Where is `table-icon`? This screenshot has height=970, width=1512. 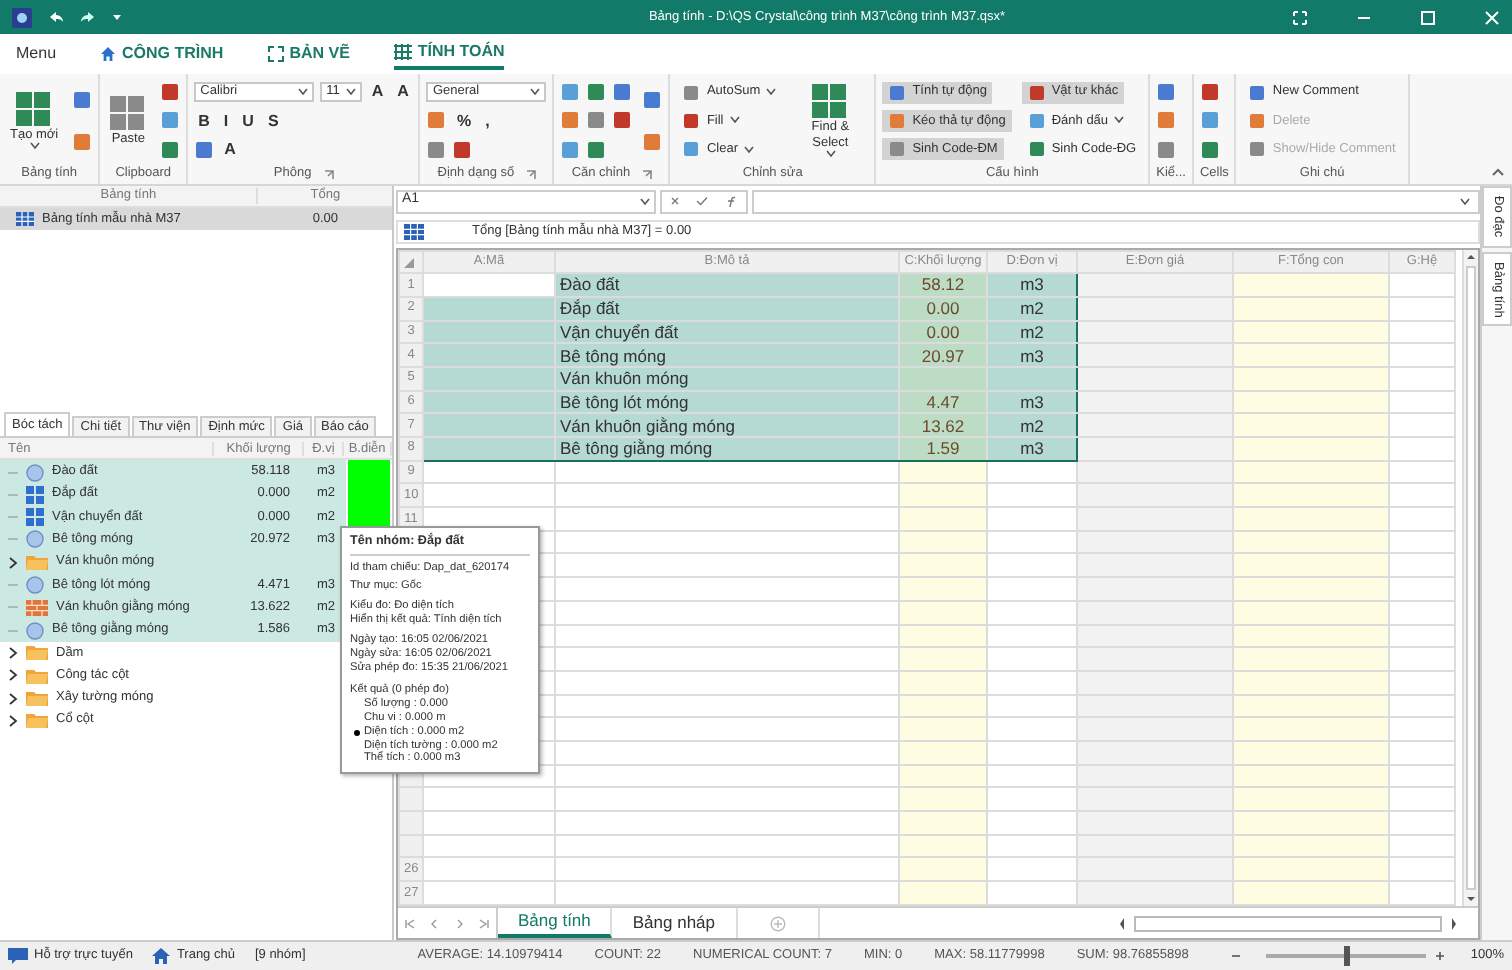 table-icon is located at coordinates (402, 52).